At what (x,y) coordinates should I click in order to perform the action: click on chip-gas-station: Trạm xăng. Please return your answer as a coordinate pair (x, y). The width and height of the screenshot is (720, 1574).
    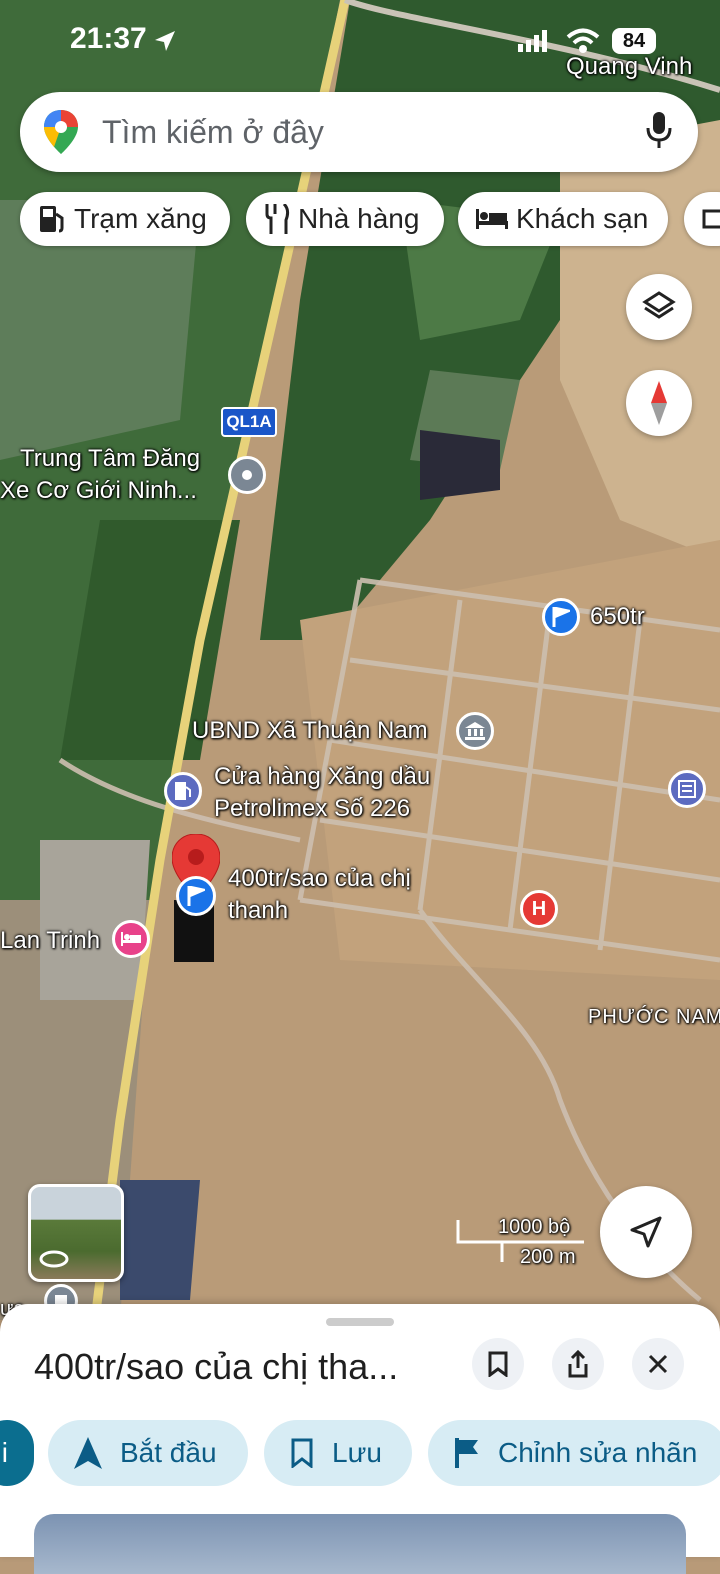
    Looking at the image, I should click on (125, 219).